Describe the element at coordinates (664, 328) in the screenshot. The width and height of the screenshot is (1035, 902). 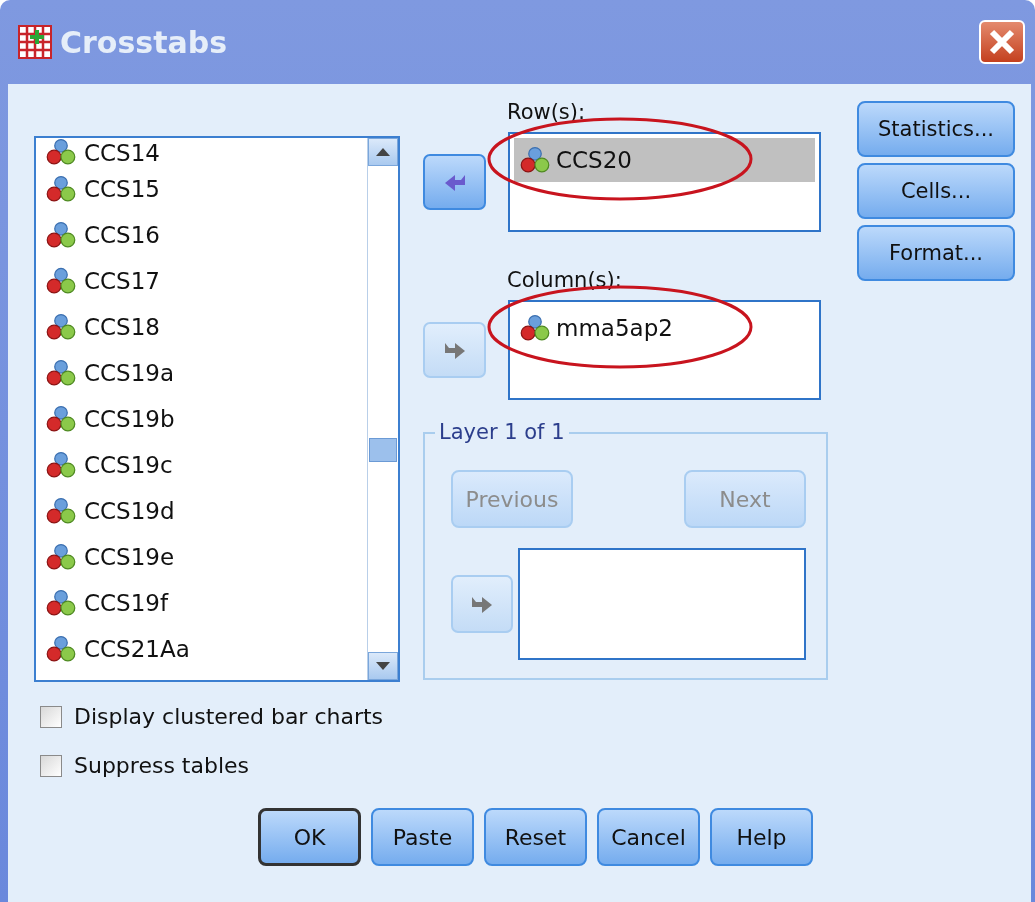
I see `target-variable: mma5ap2` at that location.